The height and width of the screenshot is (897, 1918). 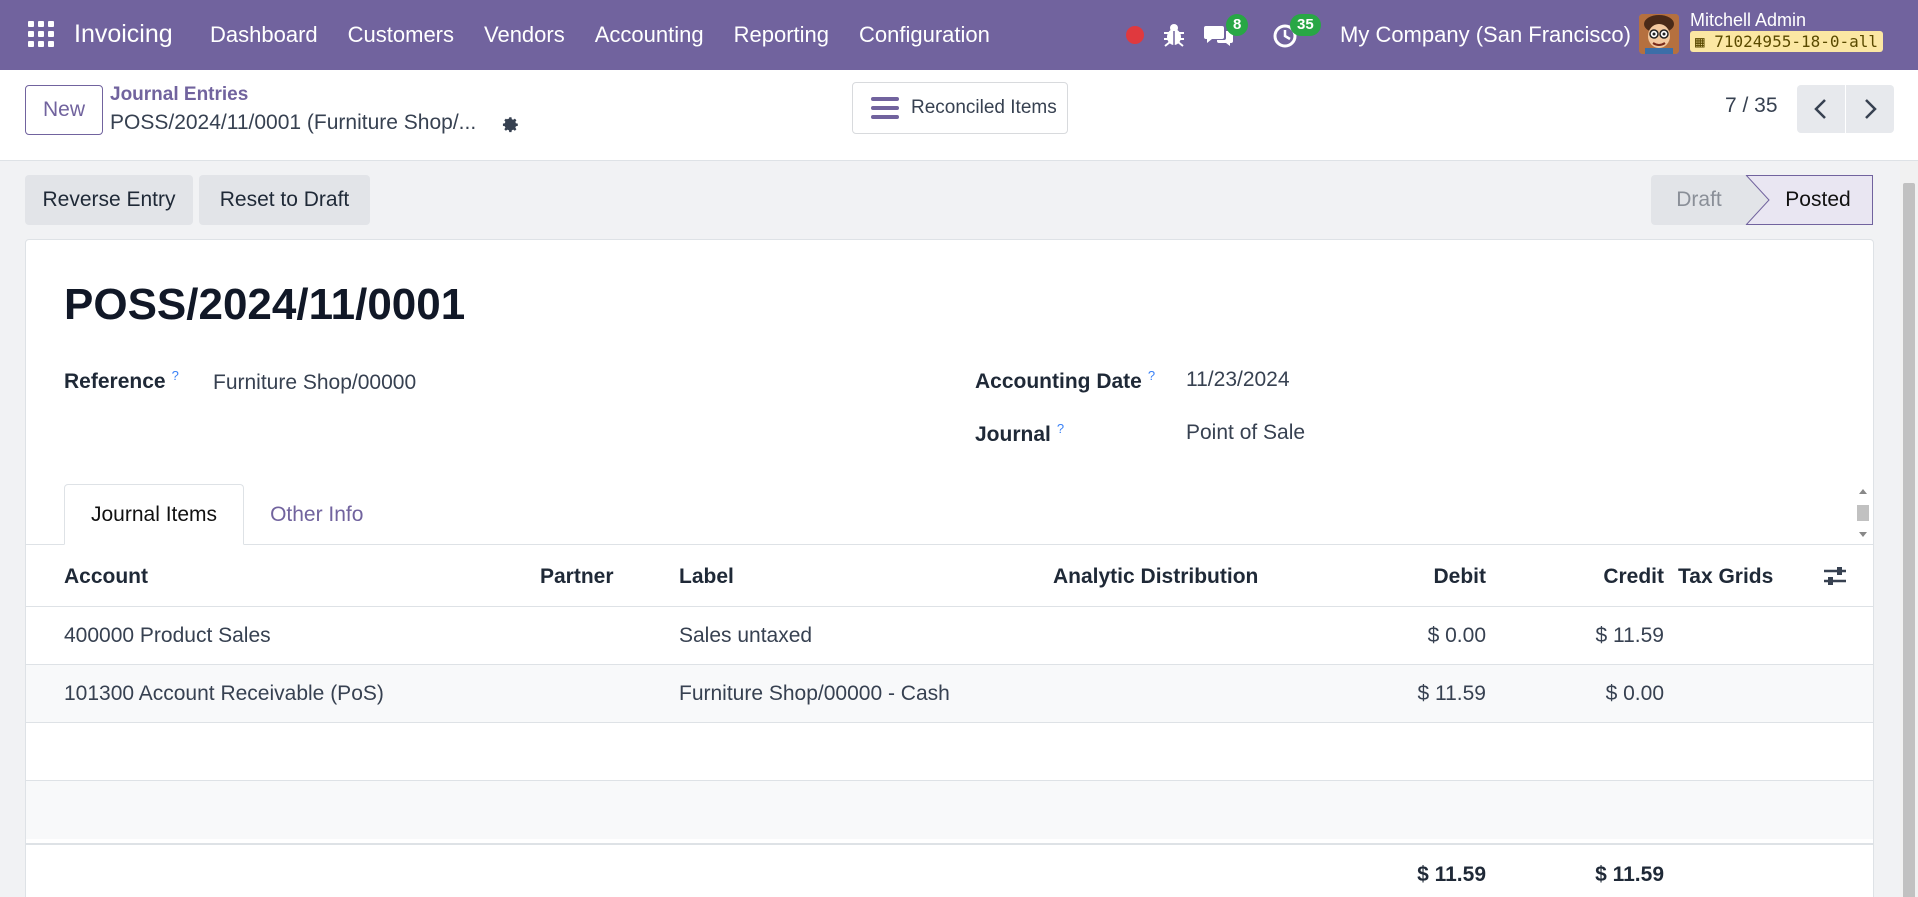 I want to click on tabs-scrollbar, so click(x=1863, y=513).